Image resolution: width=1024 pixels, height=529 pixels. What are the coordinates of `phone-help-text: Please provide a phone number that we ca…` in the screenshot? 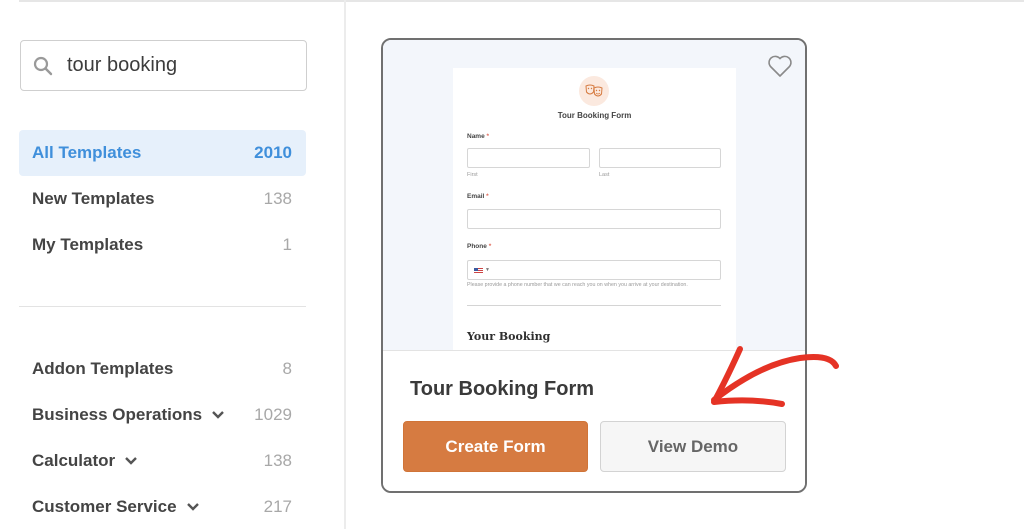 It's located at (577, 285).